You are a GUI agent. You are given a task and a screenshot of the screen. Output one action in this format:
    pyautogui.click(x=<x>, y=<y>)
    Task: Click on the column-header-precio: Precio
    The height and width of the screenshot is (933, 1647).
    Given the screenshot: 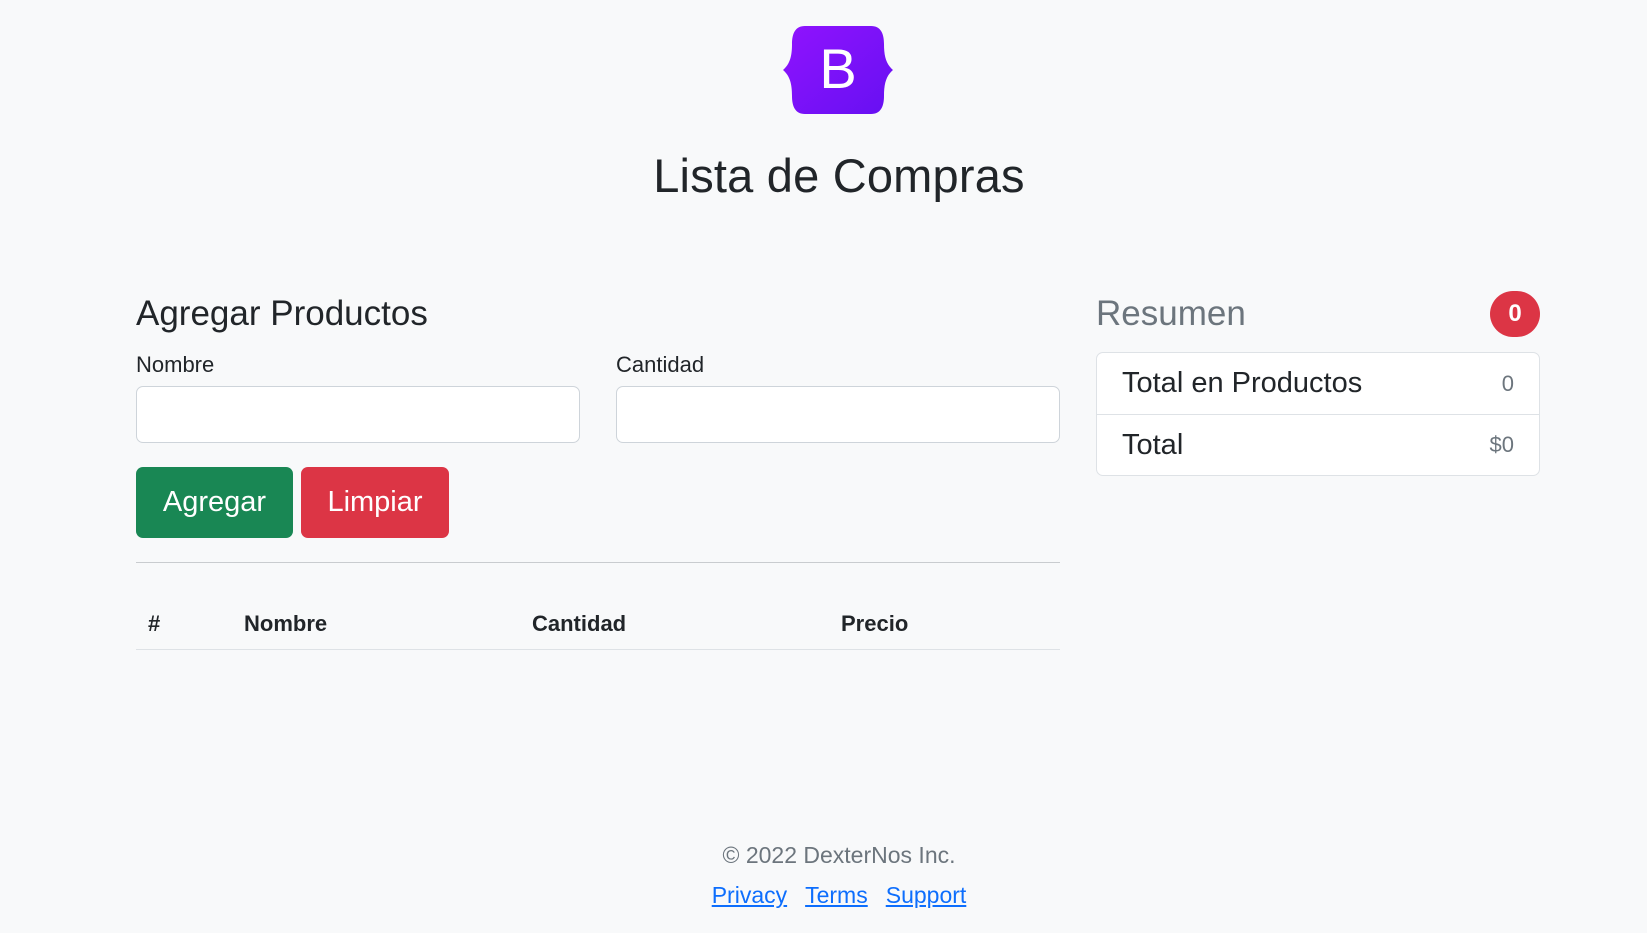 What is the action you would take?
    pyautogui.click(x=944, y=625)
    